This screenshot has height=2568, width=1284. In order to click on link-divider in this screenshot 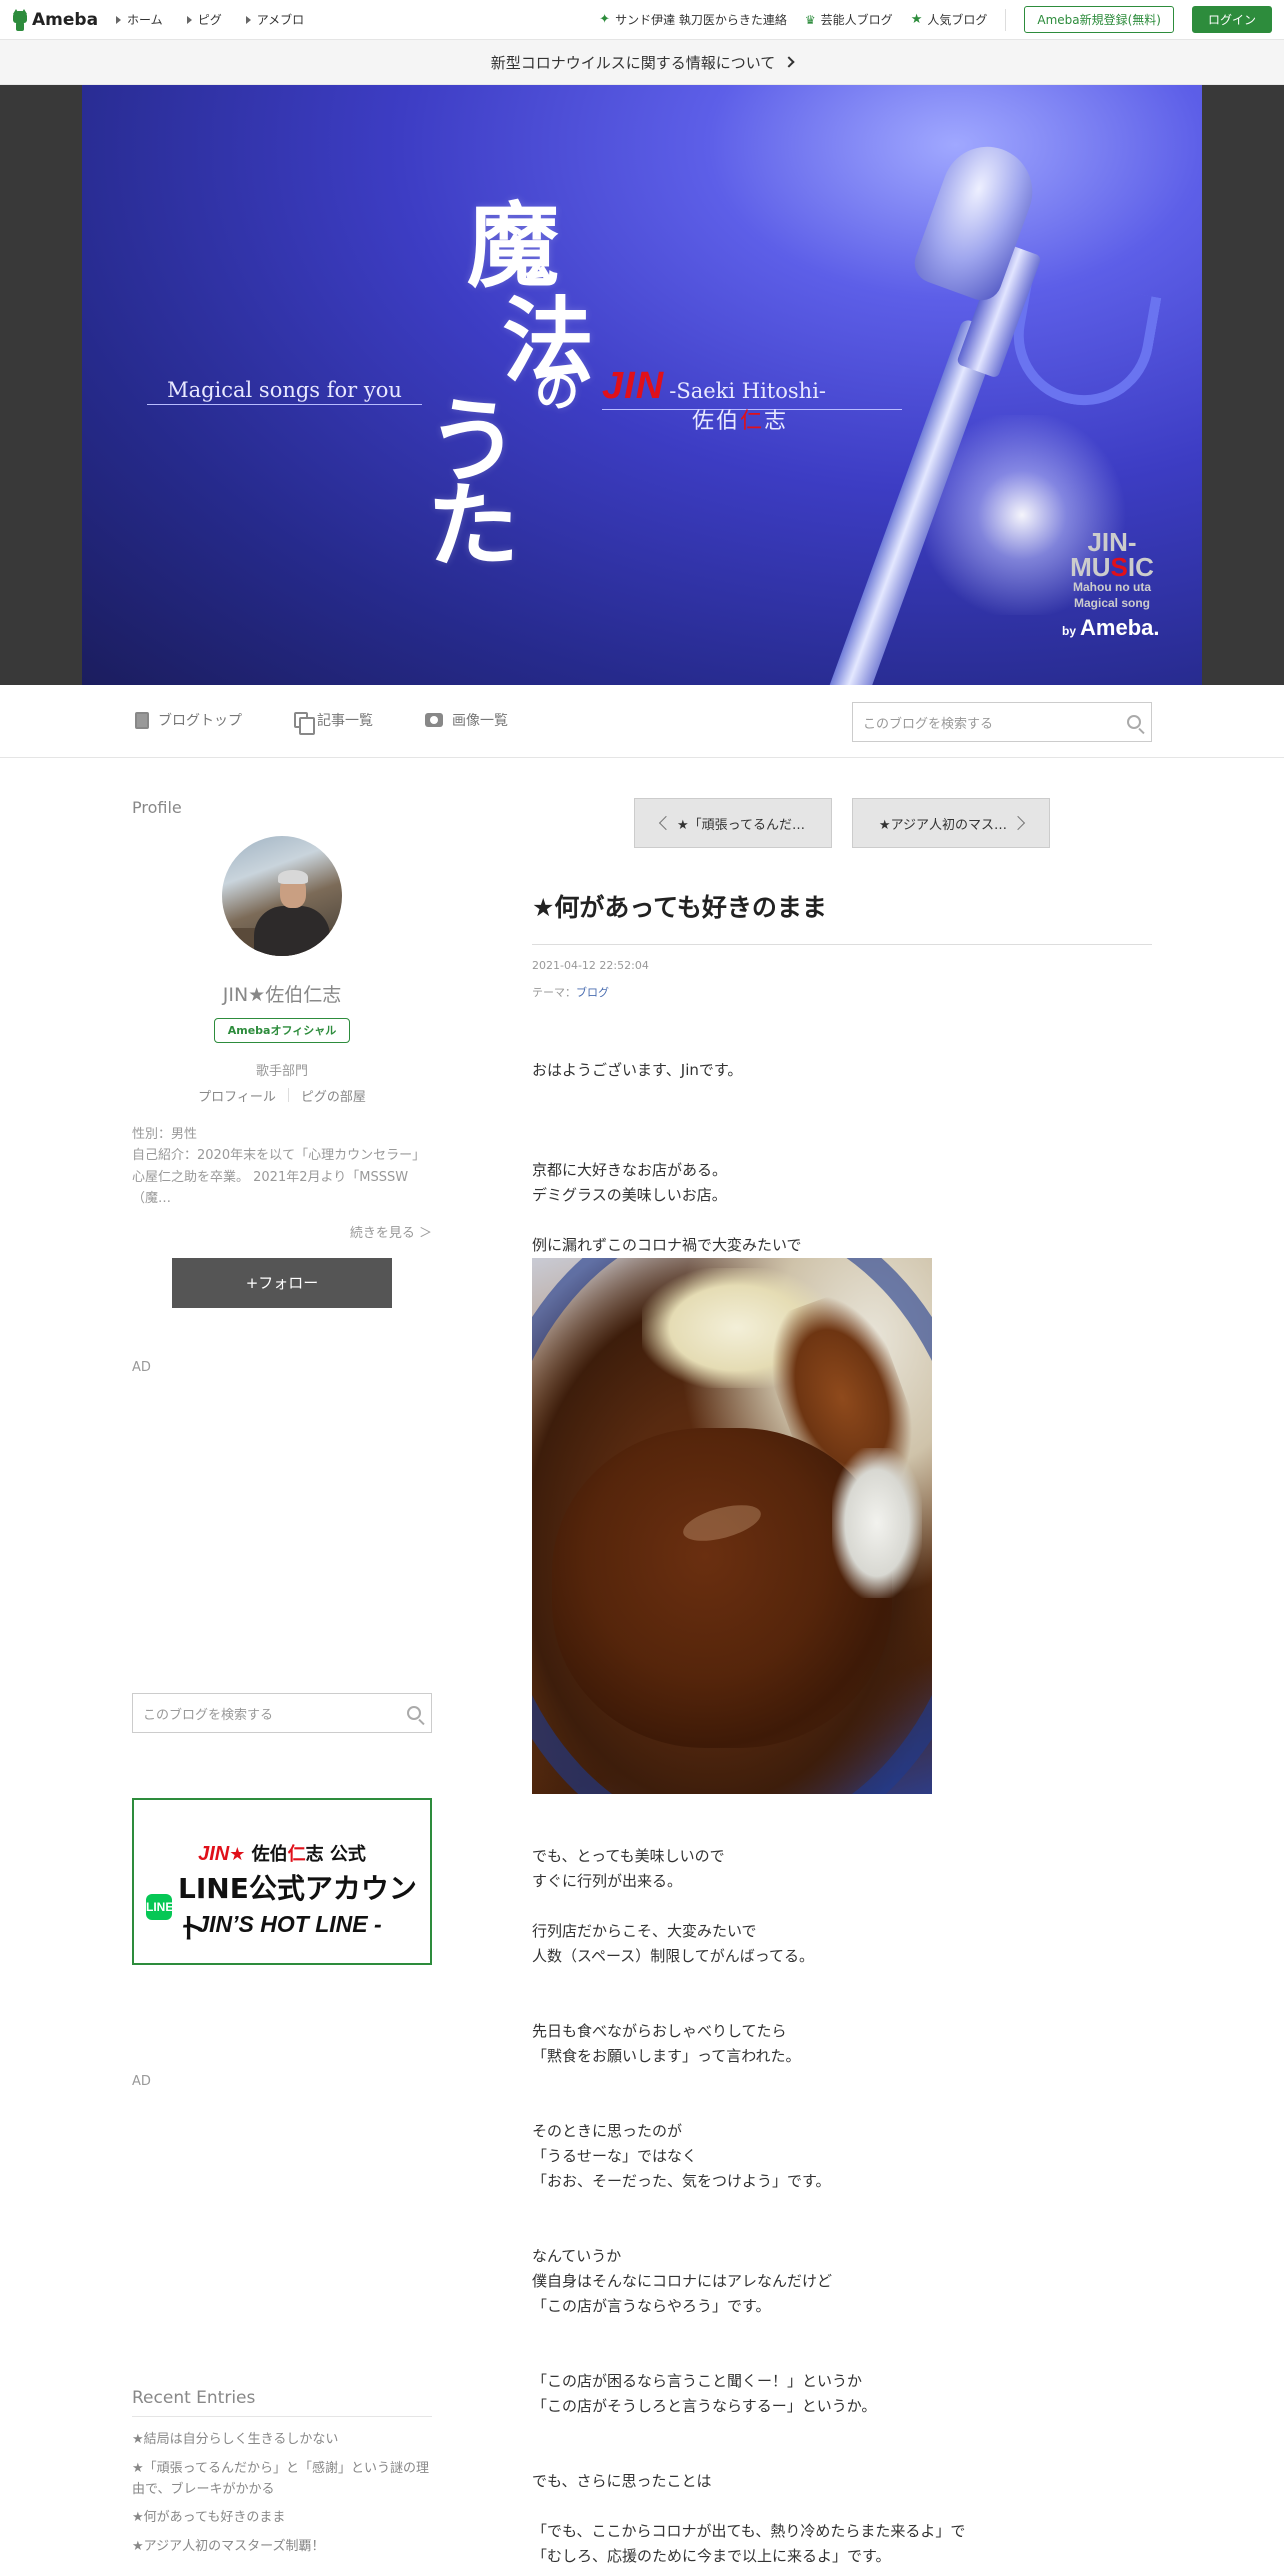, I will do `click(288, 1095)`.